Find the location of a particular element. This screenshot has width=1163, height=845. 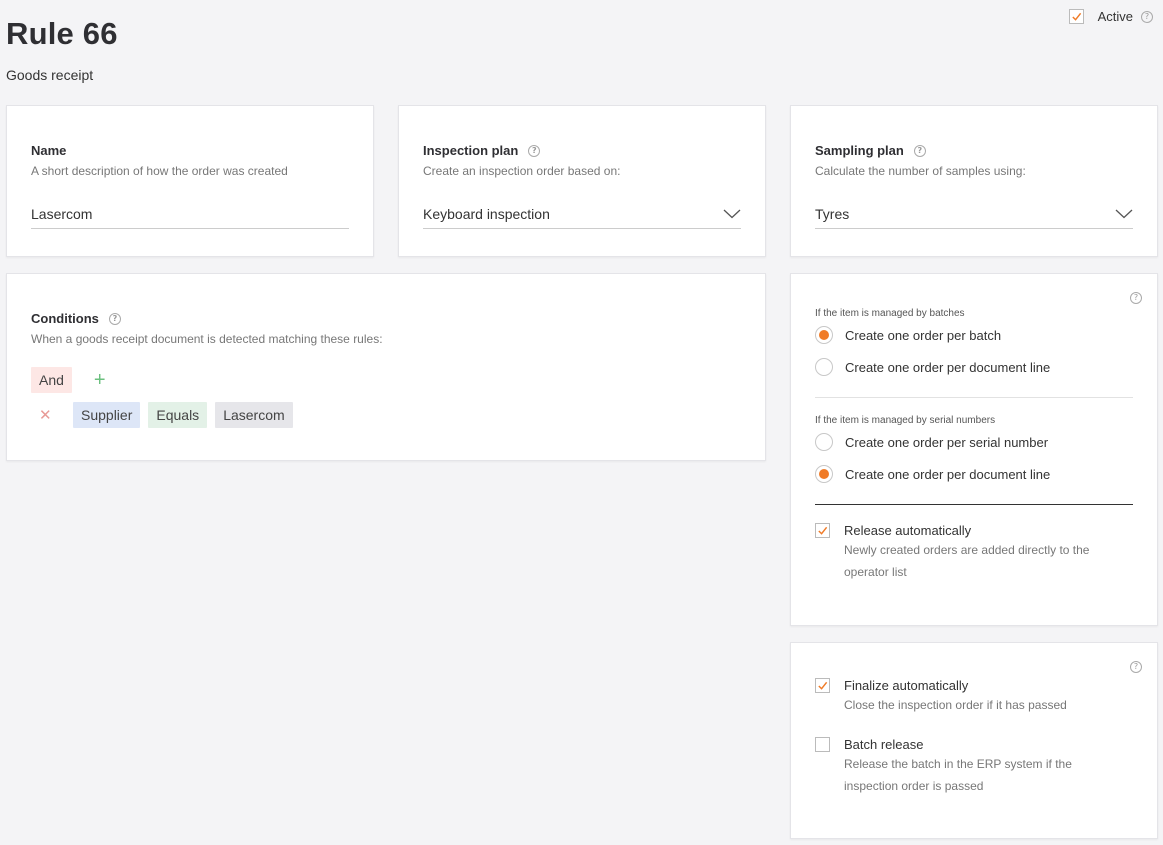

active-checkbox is located at coordinates (1076, 16).